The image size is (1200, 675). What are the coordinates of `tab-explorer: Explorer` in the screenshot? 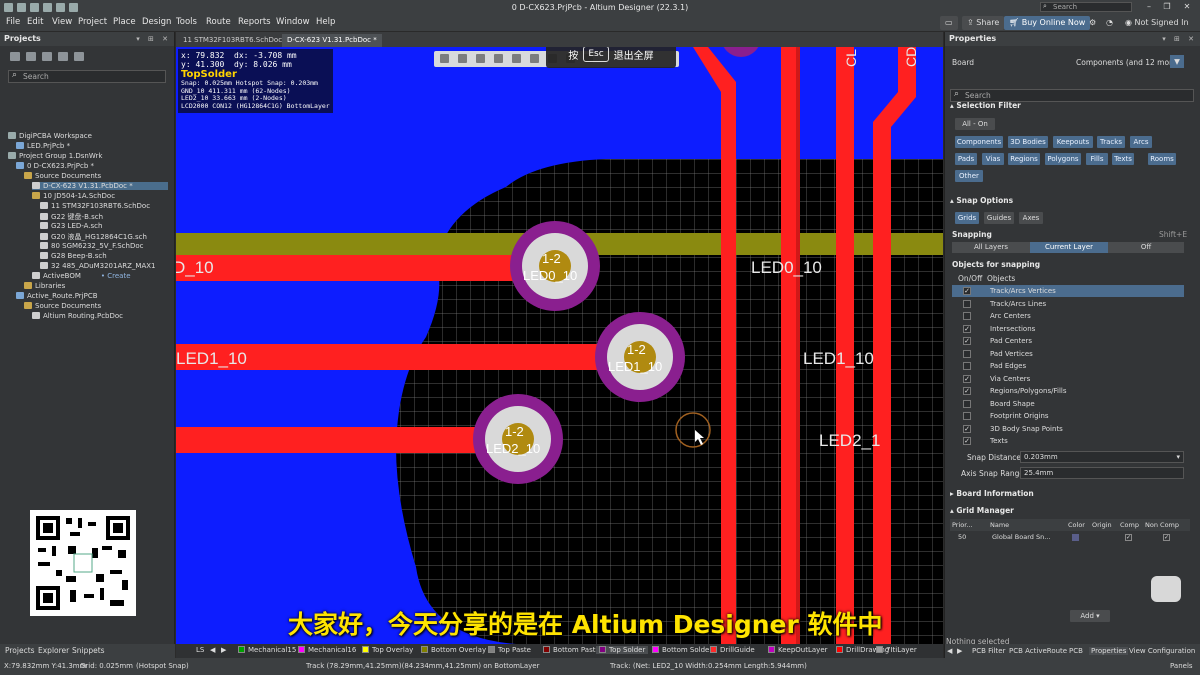 It's located at (53, 650).